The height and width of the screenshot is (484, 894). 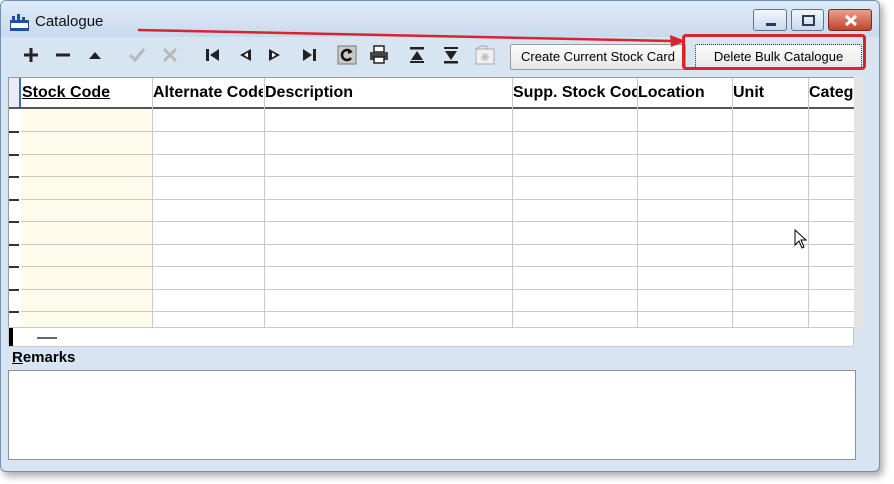 What do you see at coordinates (208, 93) in the screenshot?
I see `column-header-alternate-code: Alternate Code` at bounding box center [208, 93].